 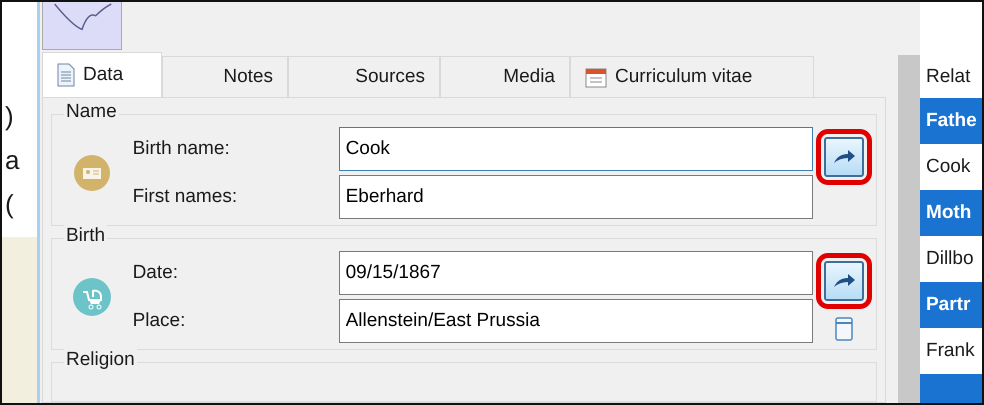 I want to click on tab: Notes, so click(x=225, y=76).